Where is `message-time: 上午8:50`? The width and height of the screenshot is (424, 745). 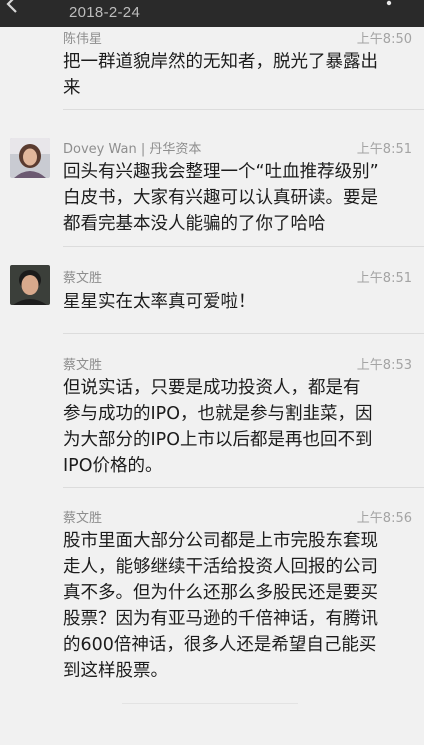 message-time: 上午8:50 is located at coordinates (384, 39).